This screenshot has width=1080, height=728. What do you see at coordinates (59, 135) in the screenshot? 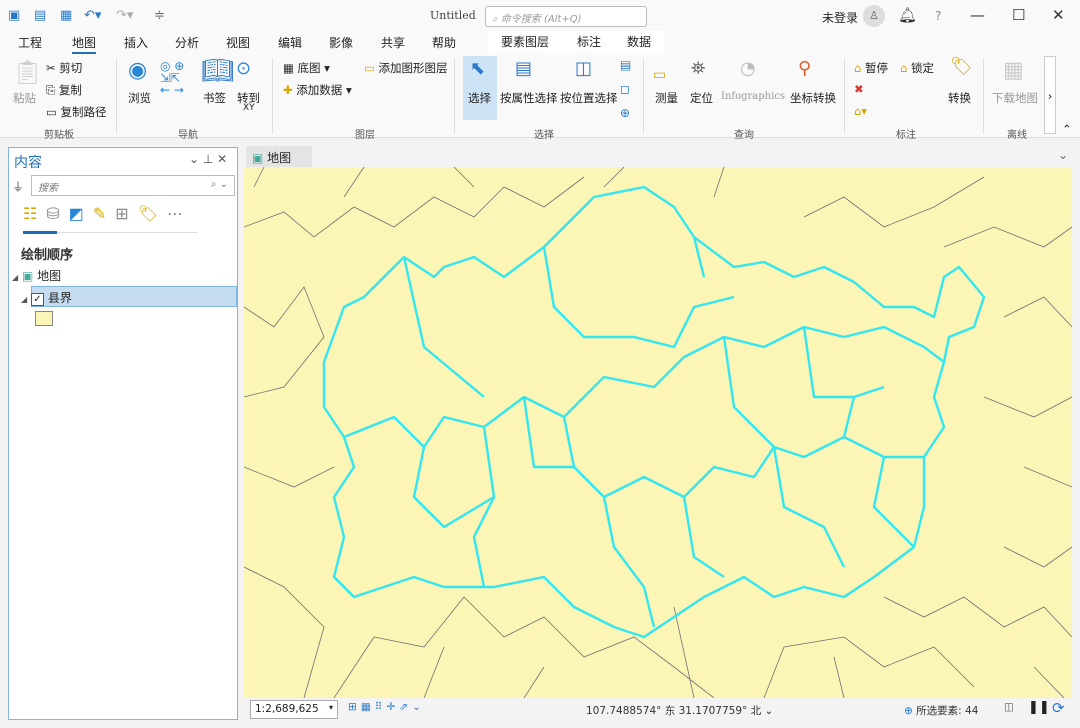
I see `group-clipboard-label: 剪贴板` at bounding box center [59, 135].